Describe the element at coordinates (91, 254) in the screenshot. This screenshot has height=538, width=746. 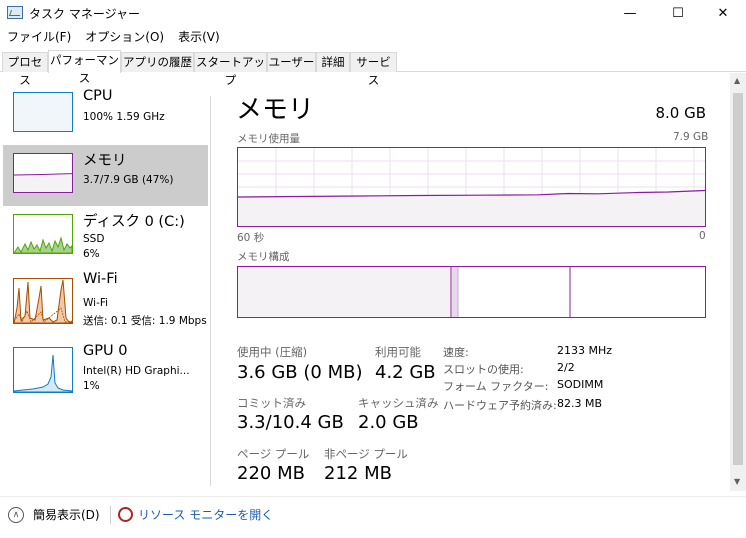
I see `sidebar-item-detail-2: 6%` at that location.